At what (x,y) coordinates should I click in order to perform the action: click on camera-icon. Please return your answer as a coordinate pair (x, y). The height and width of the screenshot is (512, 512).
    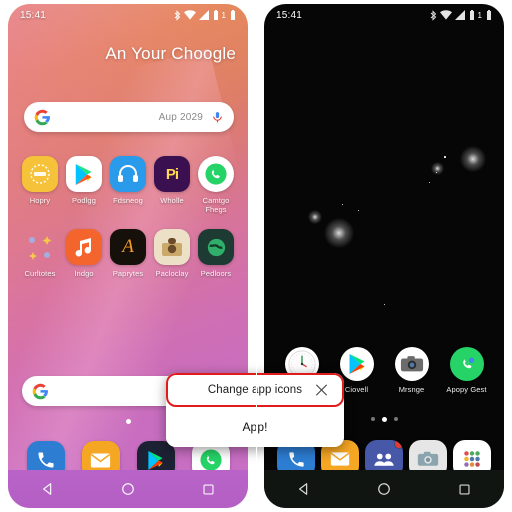
    Looking at the image, I should click on (411, 364).